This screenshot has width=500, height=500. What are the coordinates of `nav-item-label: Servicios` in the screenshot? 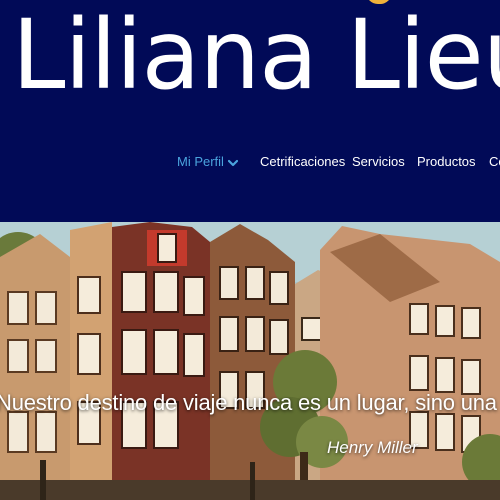 It's located at (378, 161).